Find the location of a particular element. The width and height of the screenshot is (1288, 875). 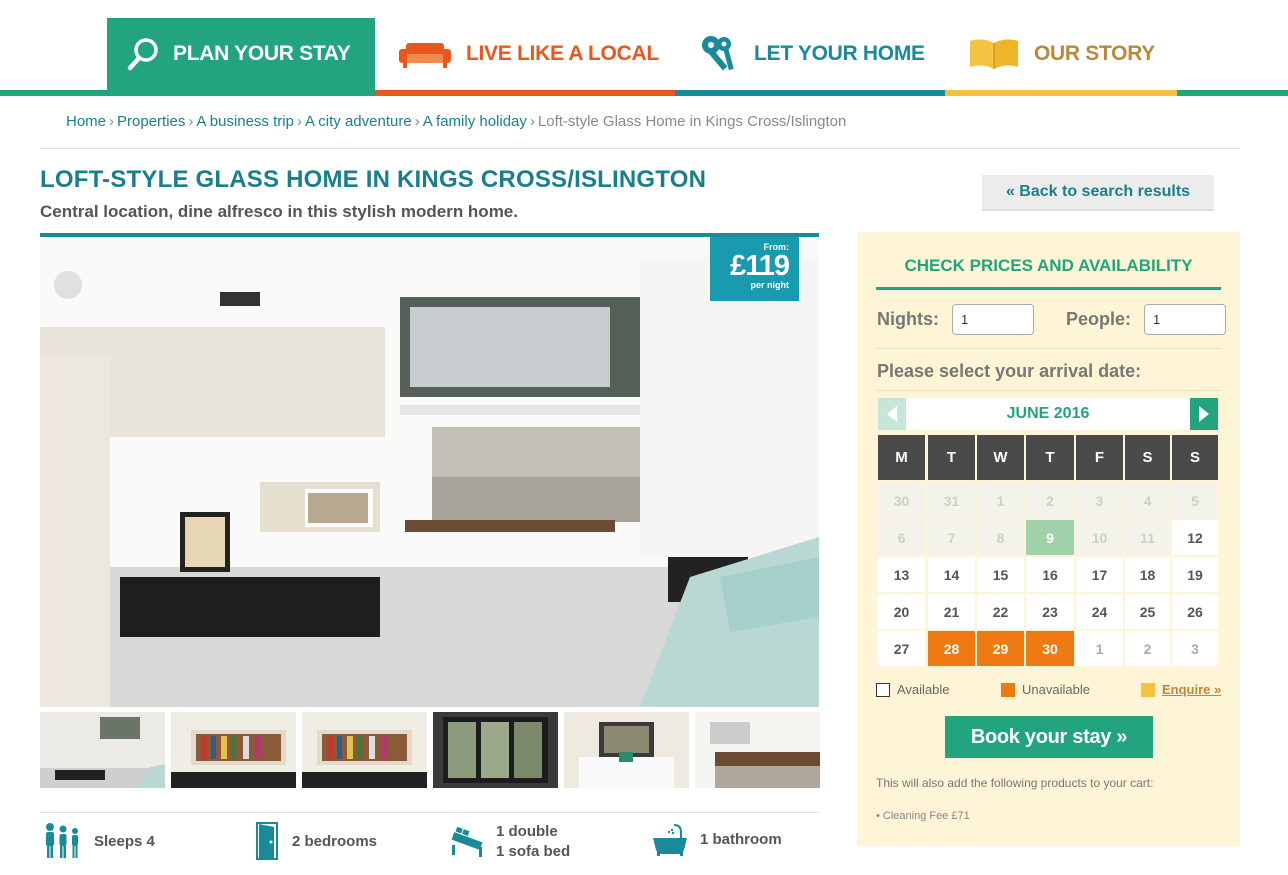

nav-plan-your-stay: PLAN YOUR STAY is located at coordinates (241, 54).